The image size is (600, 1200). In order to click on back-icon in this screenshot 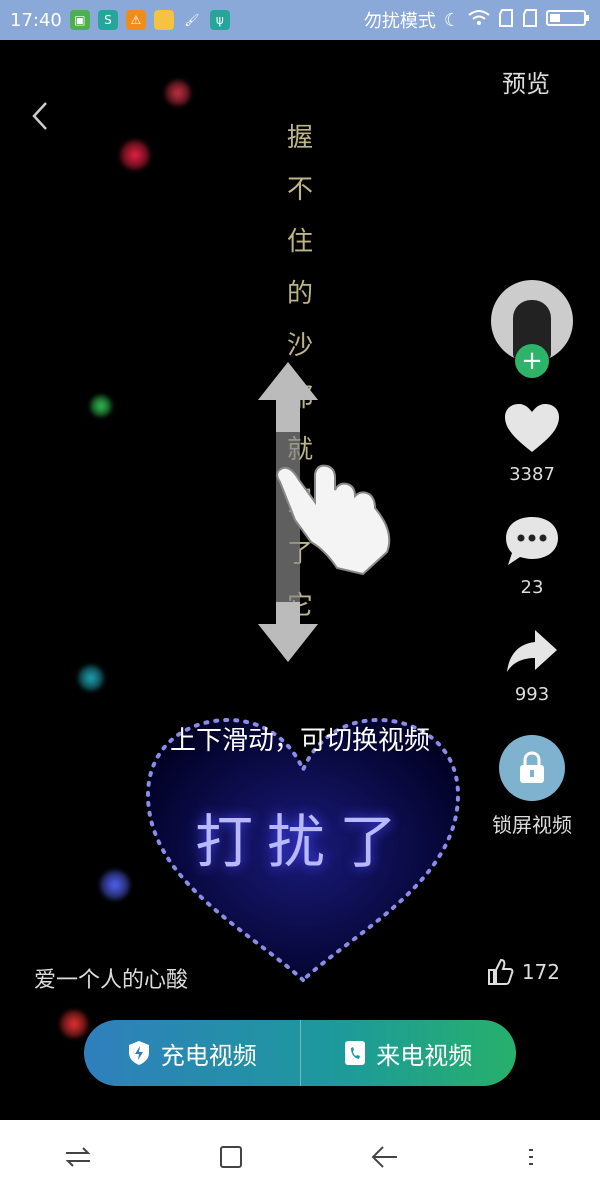, I will do `click(385, 1160)`.